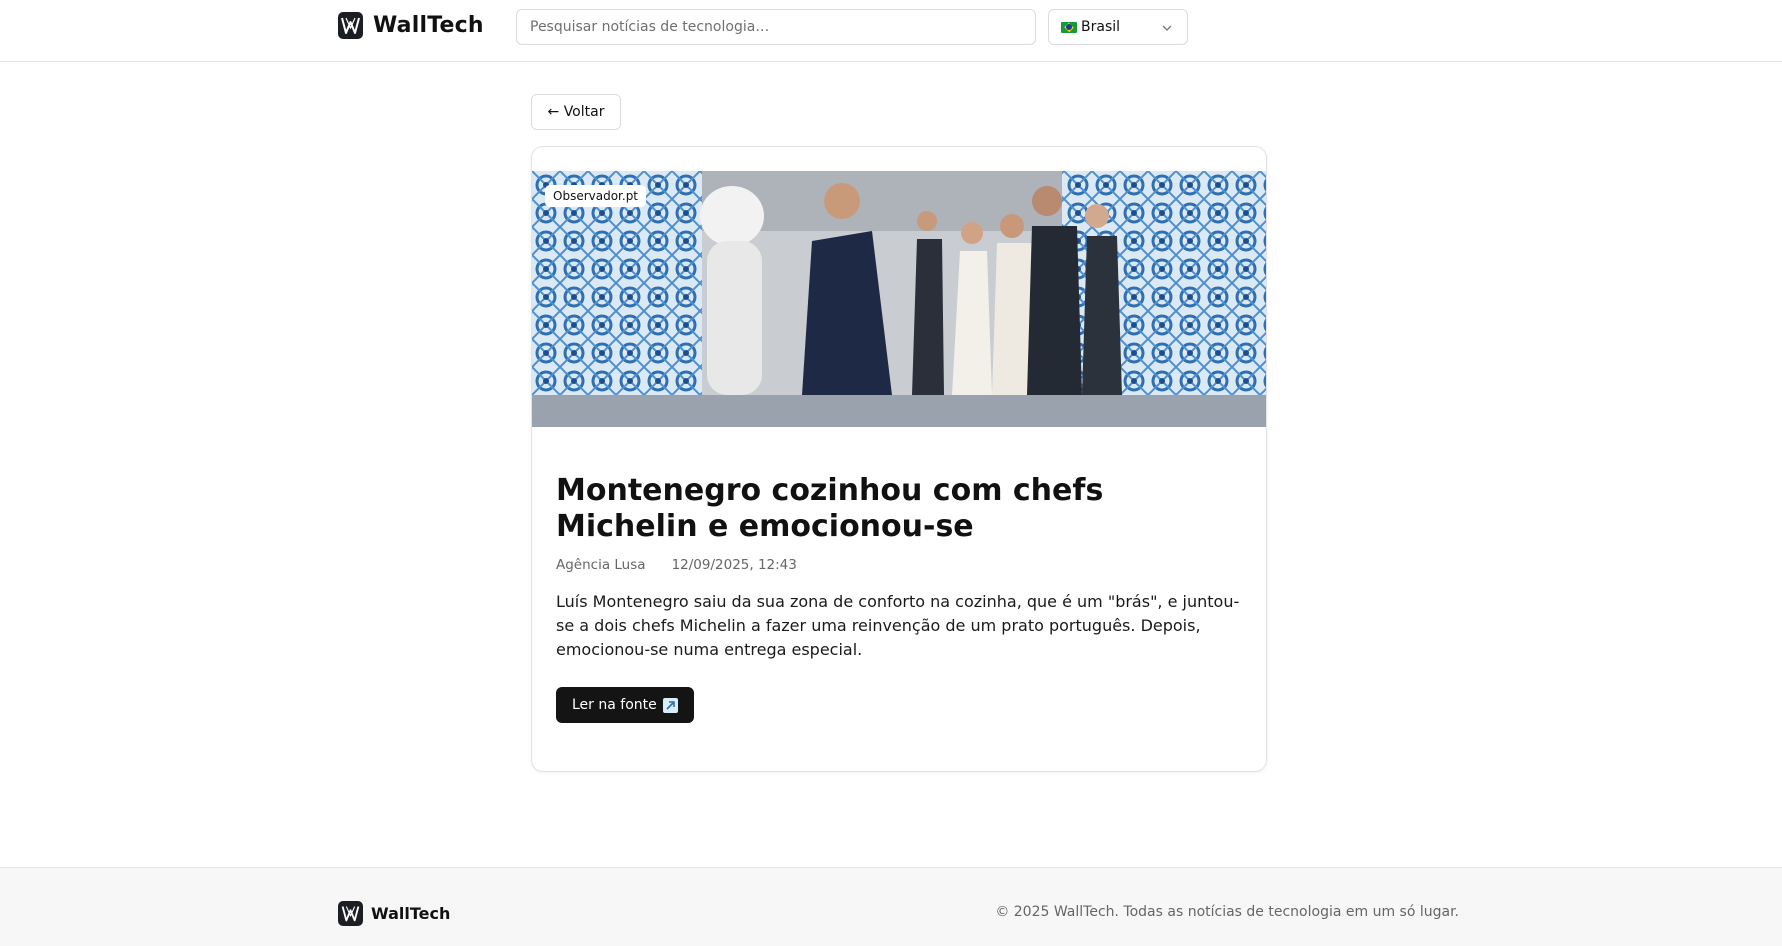 The width and height of the screenshot is (1782, 946). Describe the element at coordinates (601, 565) in the screenshot. I see `article-author: Agência Lusa` at that location.